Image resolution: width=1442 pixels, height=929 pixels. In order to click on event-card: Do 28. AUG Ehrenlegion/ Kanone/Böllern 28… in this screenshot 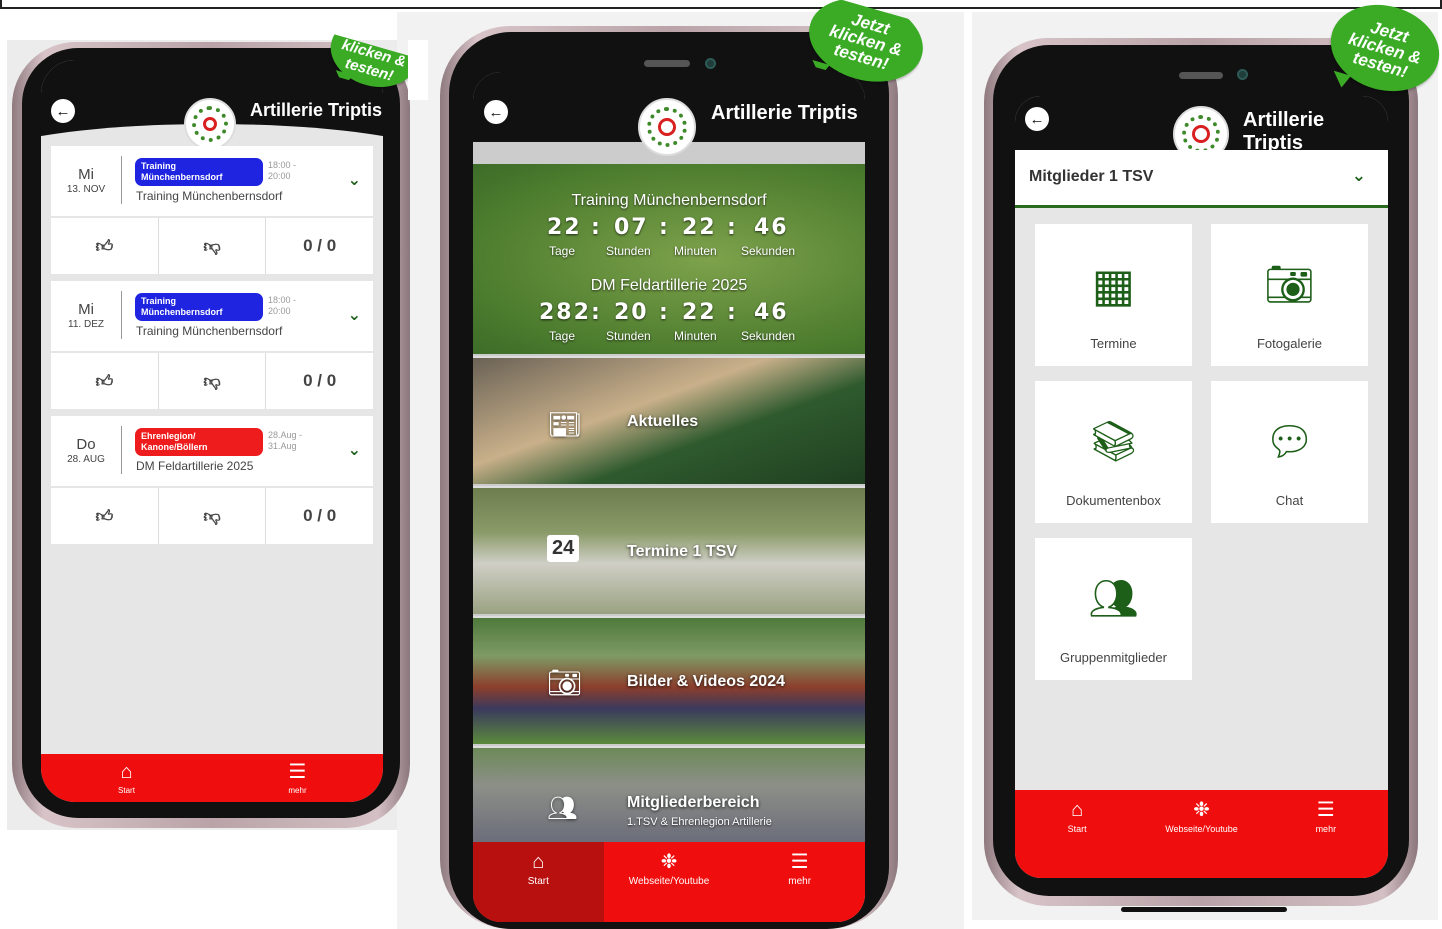, I will do `click(212, 451)`.